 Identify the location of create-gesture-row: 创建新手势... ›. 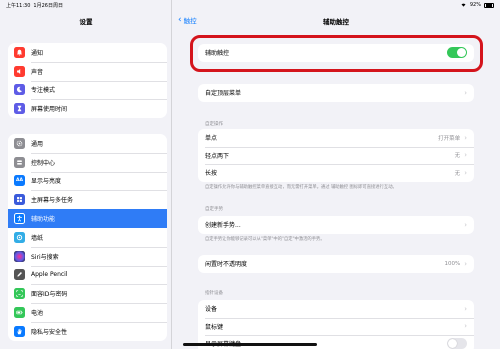
(336, 225).